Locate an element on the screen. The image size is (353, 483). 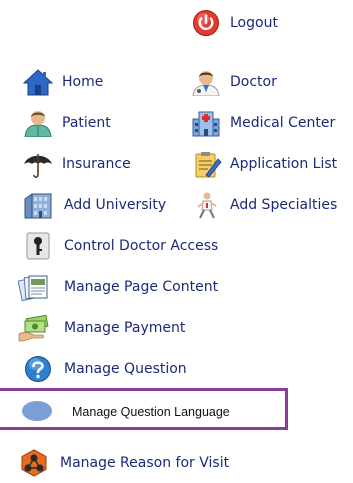
patient-icon is located at coordinates (38, 124).